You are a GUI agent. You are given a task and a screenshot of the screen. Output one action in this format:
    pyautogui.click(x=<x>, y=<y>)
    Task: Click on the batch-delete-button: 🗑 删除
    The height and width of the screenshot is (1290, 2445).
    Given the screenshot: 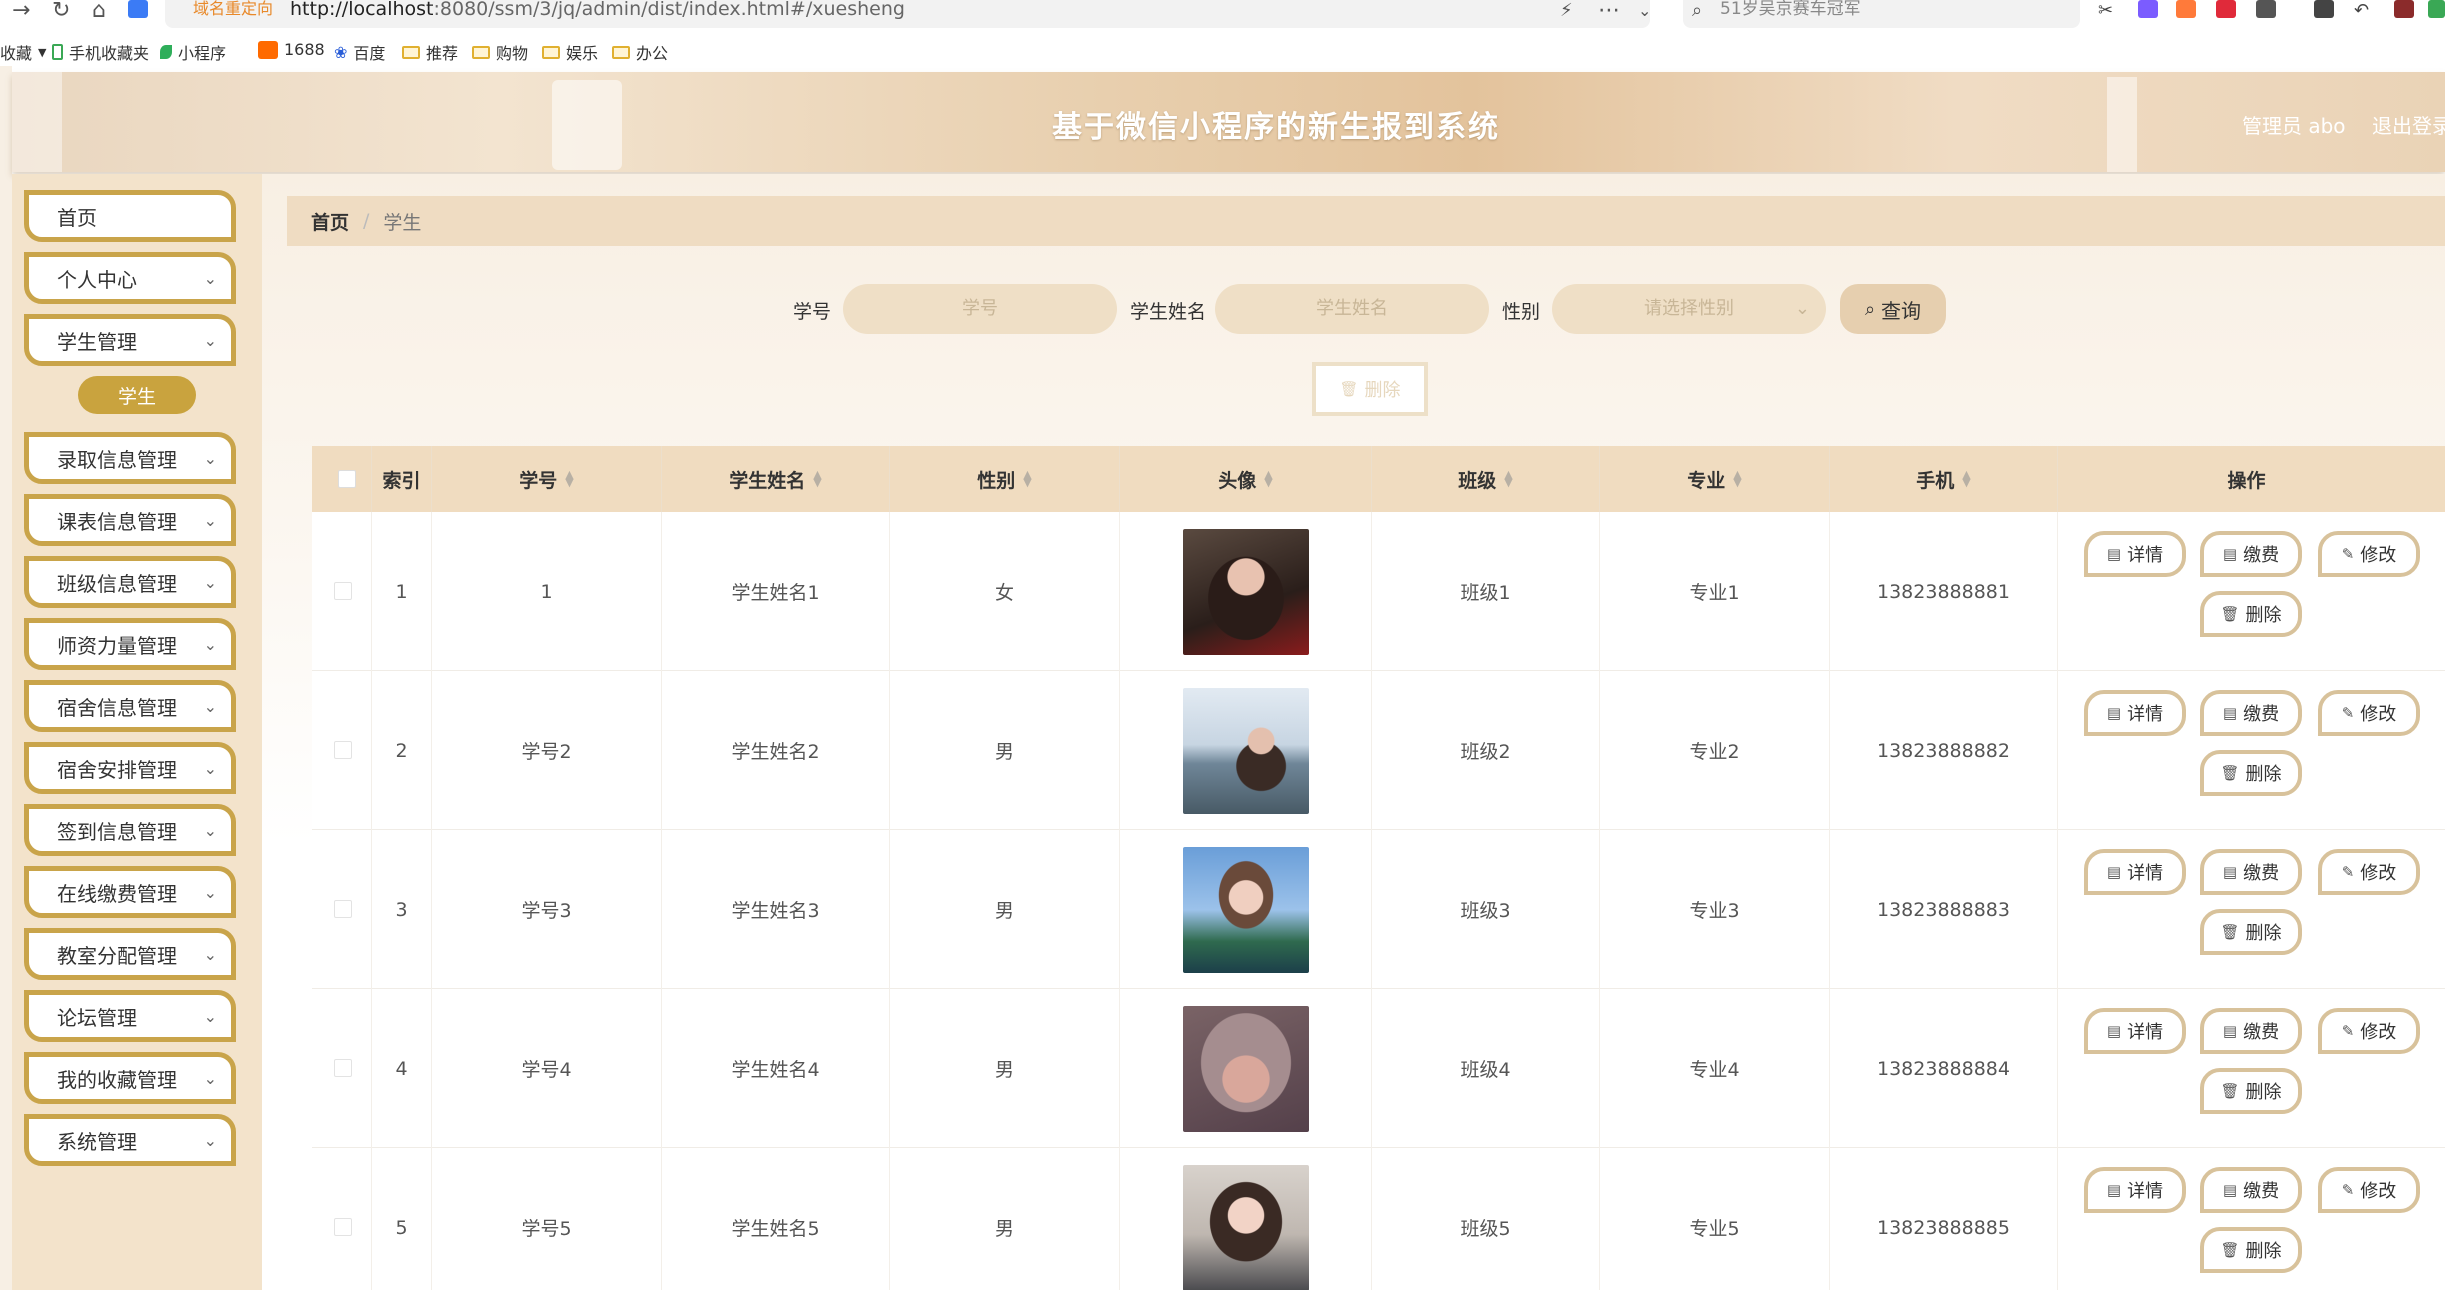 What is the action you would take?
    pyautogui.click(x=1370, y=389)
    